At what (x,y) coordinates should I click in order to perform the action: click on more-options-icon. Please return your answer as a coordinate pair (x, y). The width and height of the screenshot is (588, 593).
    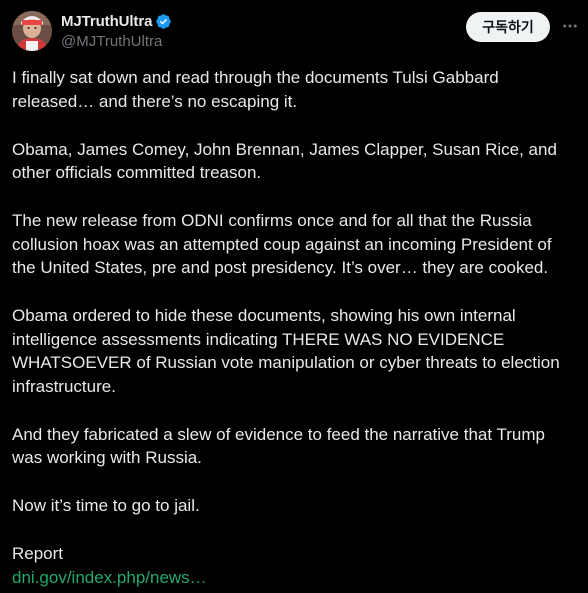
    Looking at the image, I should click on (570, 26).